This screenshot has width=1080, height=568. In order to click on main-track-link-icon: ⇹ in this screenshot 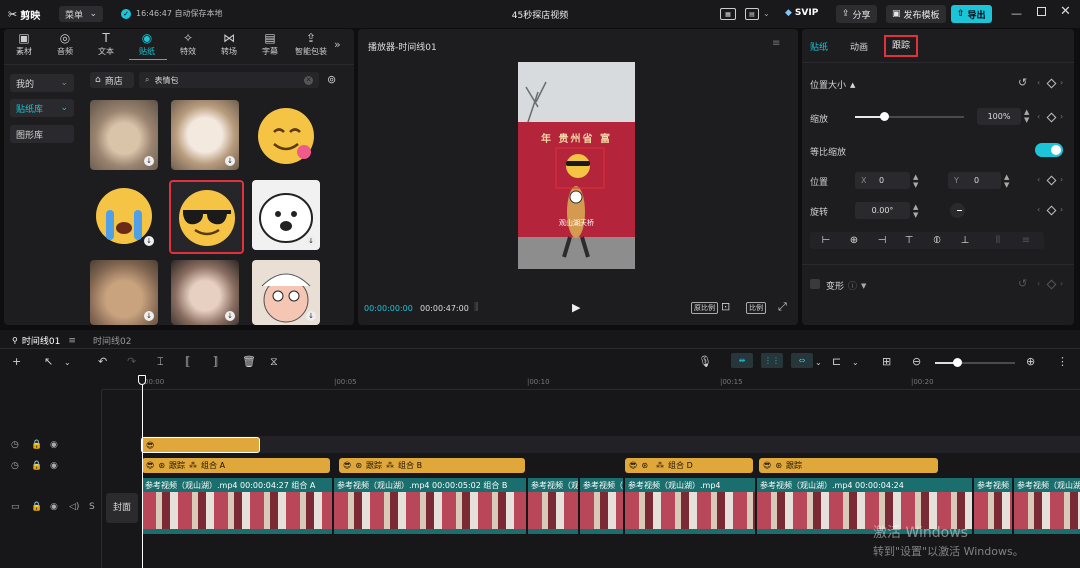, I will do `click(742, 360)`.